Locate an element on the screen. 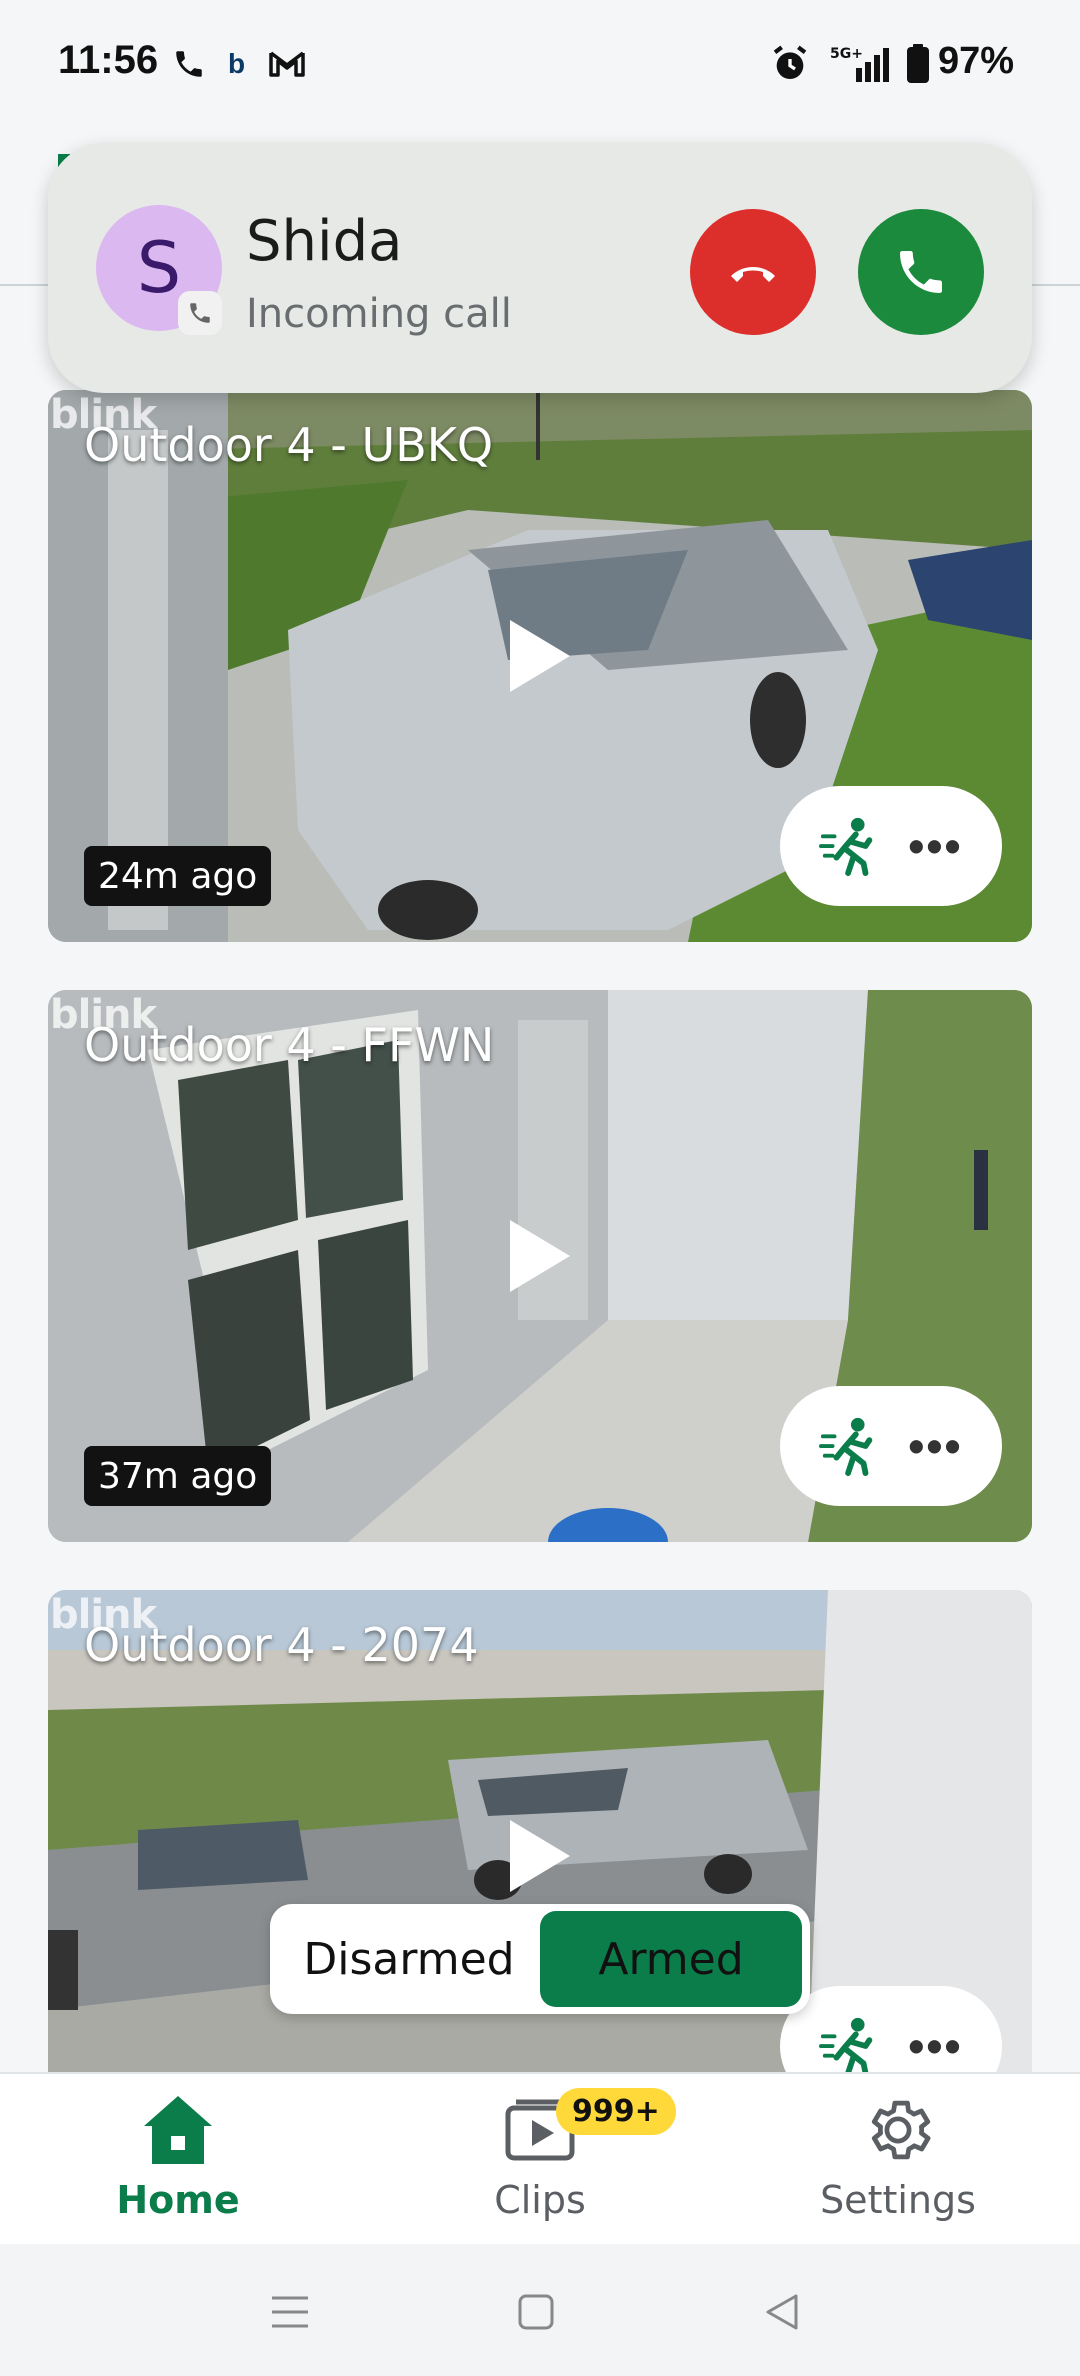 The height and width of the screenshot is (2376, 1080). svg-text: 5G+ is located at coordinates (846, 54).